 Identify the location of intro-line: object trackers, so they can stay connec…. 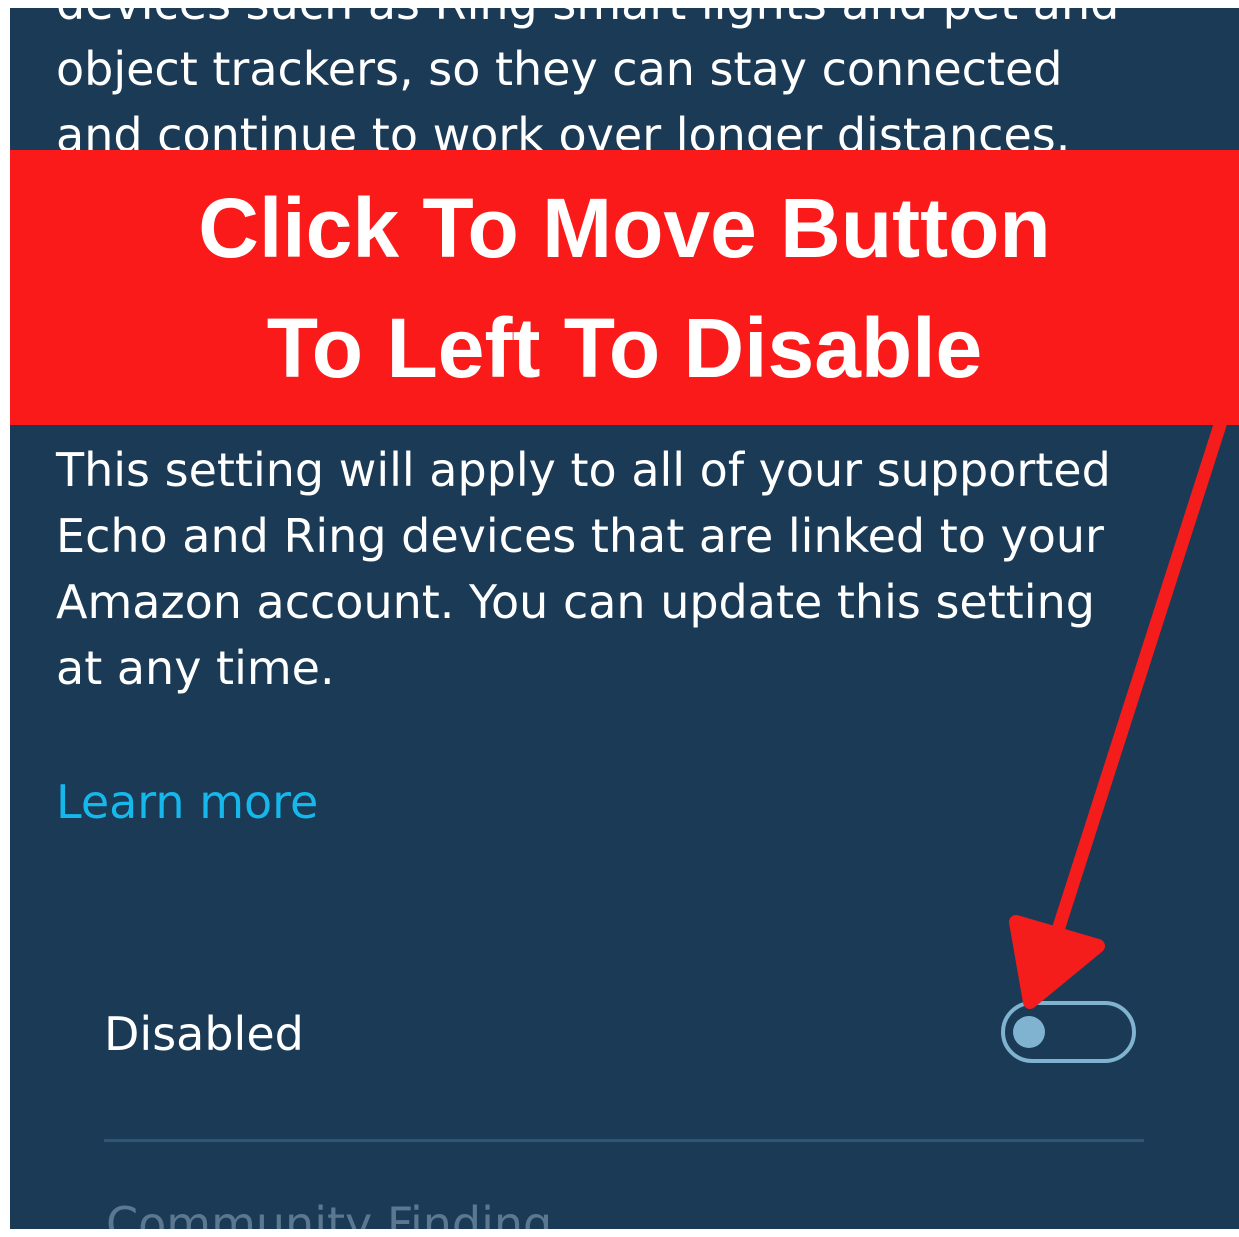
(559, 69).